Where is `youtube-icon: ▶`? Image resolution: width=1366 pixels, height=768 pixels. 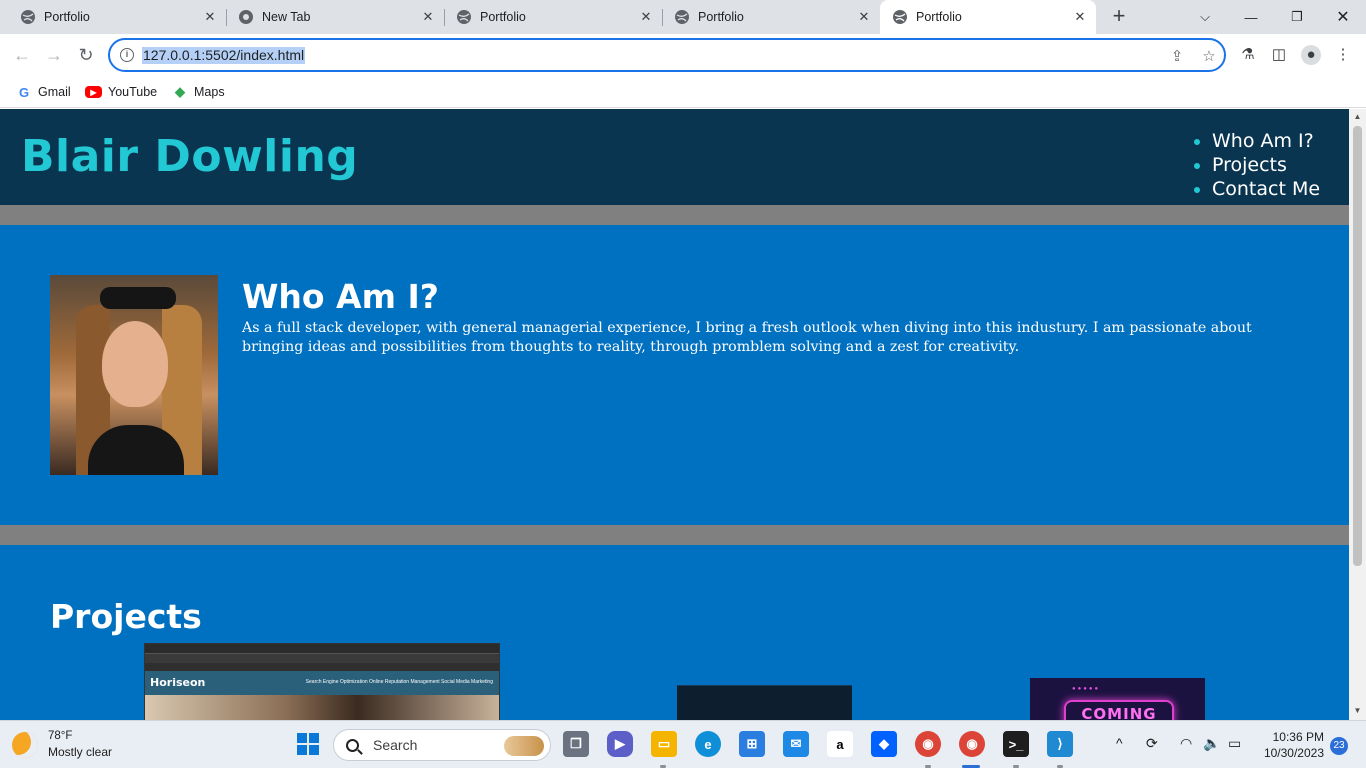
youtube-icon: ▶ is located at coordinates (93, 92).